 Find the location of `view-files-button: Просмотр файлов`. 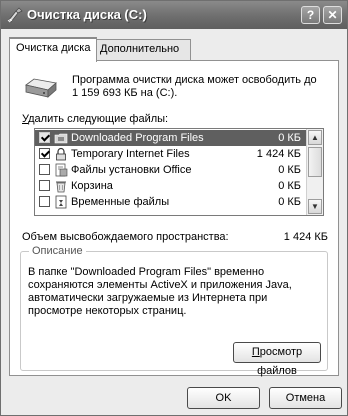

view-files-button: Просмотр файлов is located at coordinates (277, 359).